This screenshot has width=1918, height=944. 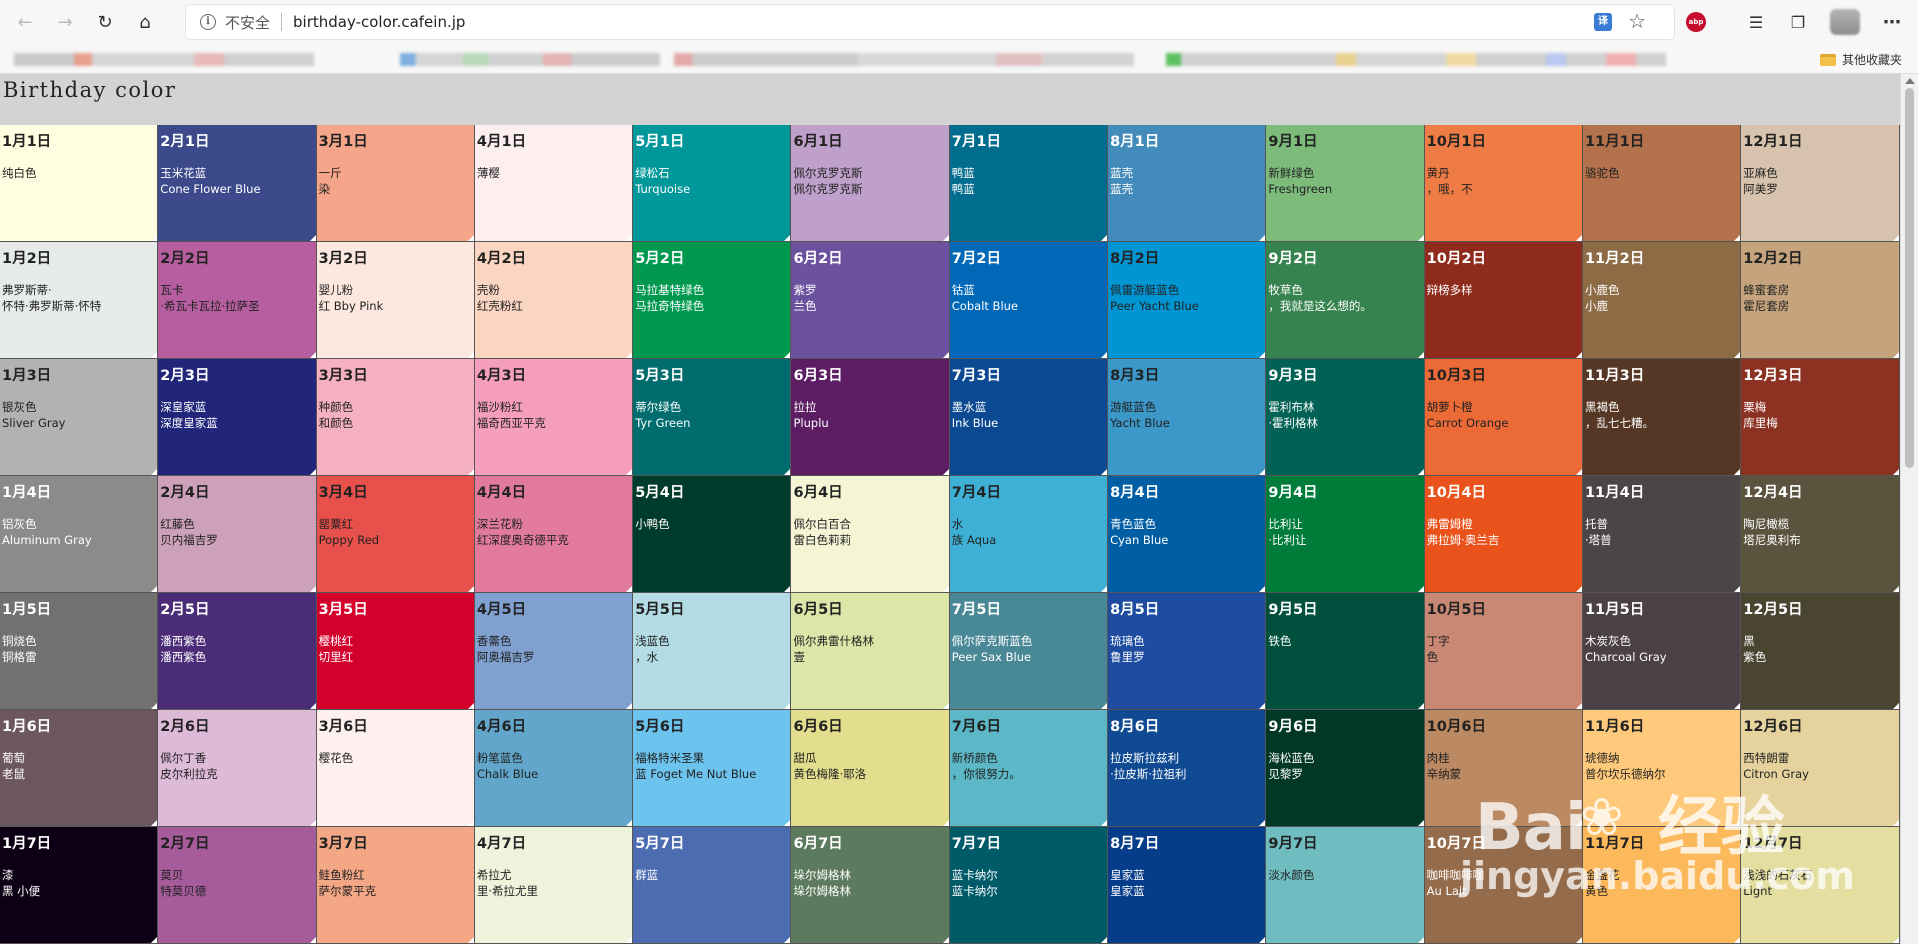 What do you see at coordinates (1503, 534) in the screenshot?
I see `color-cell: 10月4日 弗雷姆橙 弗拉姆·奥兰吉` at bounding box center [1503, 534].